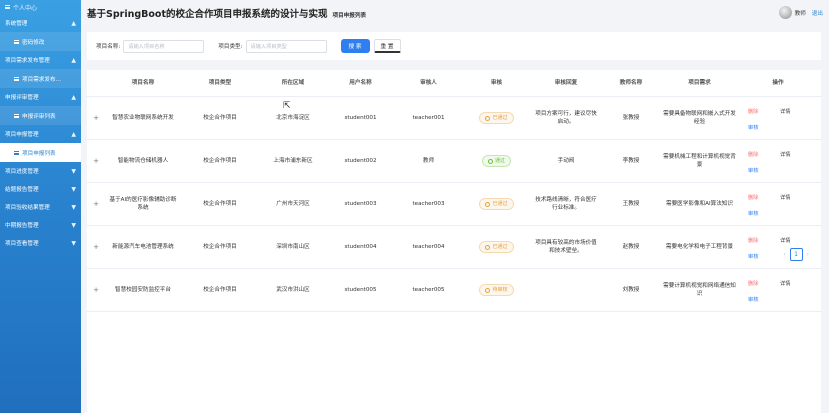  Describe the element at coordinates (40, 41) in the screenshot. I see `sidebar-subitem: 密码修改` at that location.